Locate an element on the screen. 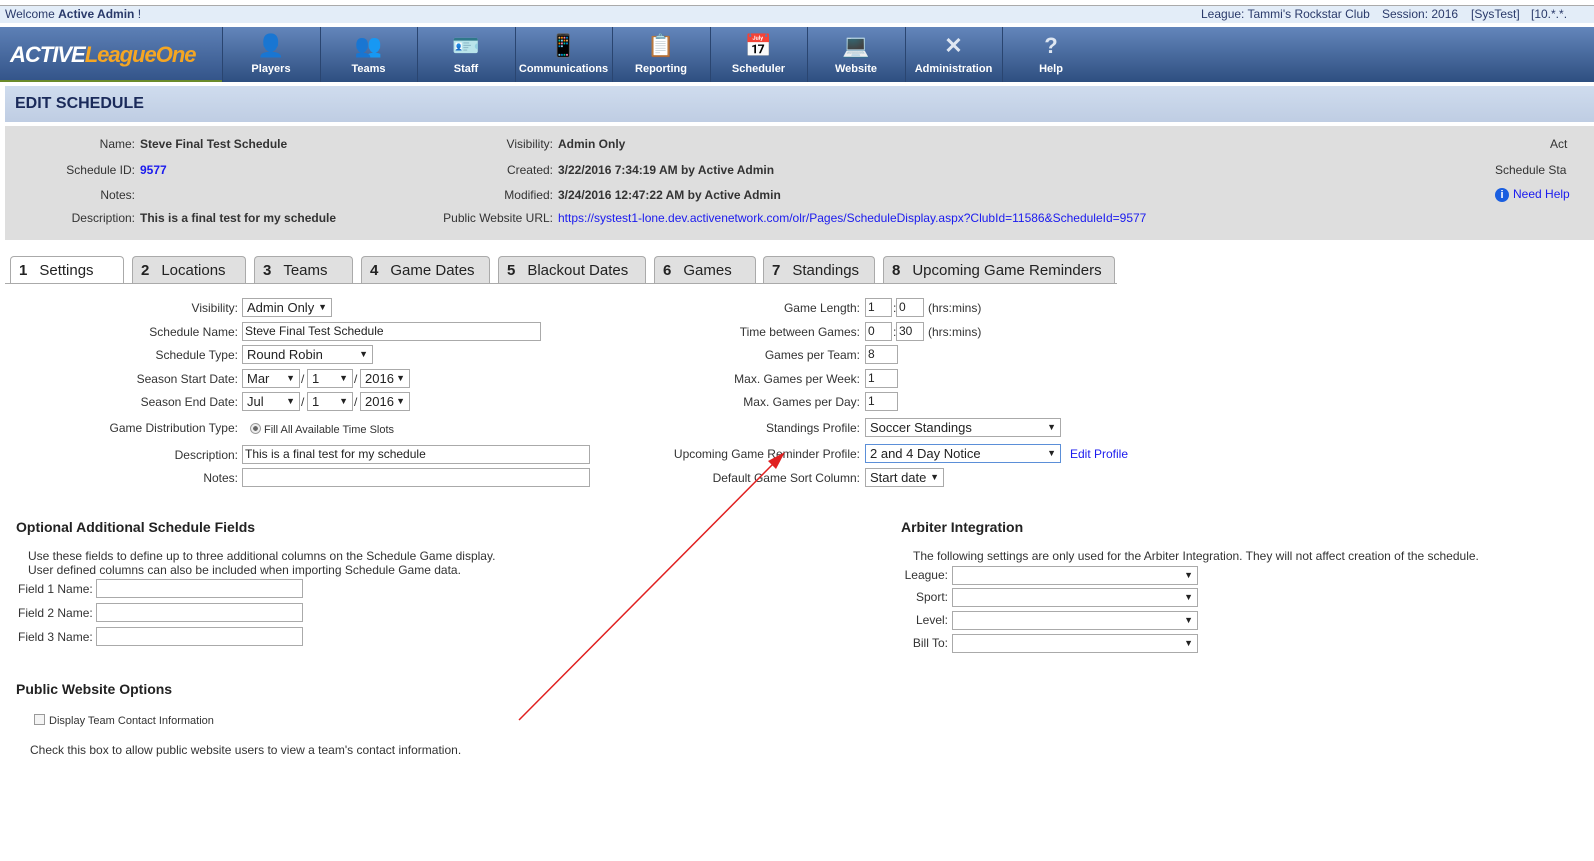 The height and width of the screenshot is (861, 1594). visibility-select: Admin Only is located at coordinates (287, 307).